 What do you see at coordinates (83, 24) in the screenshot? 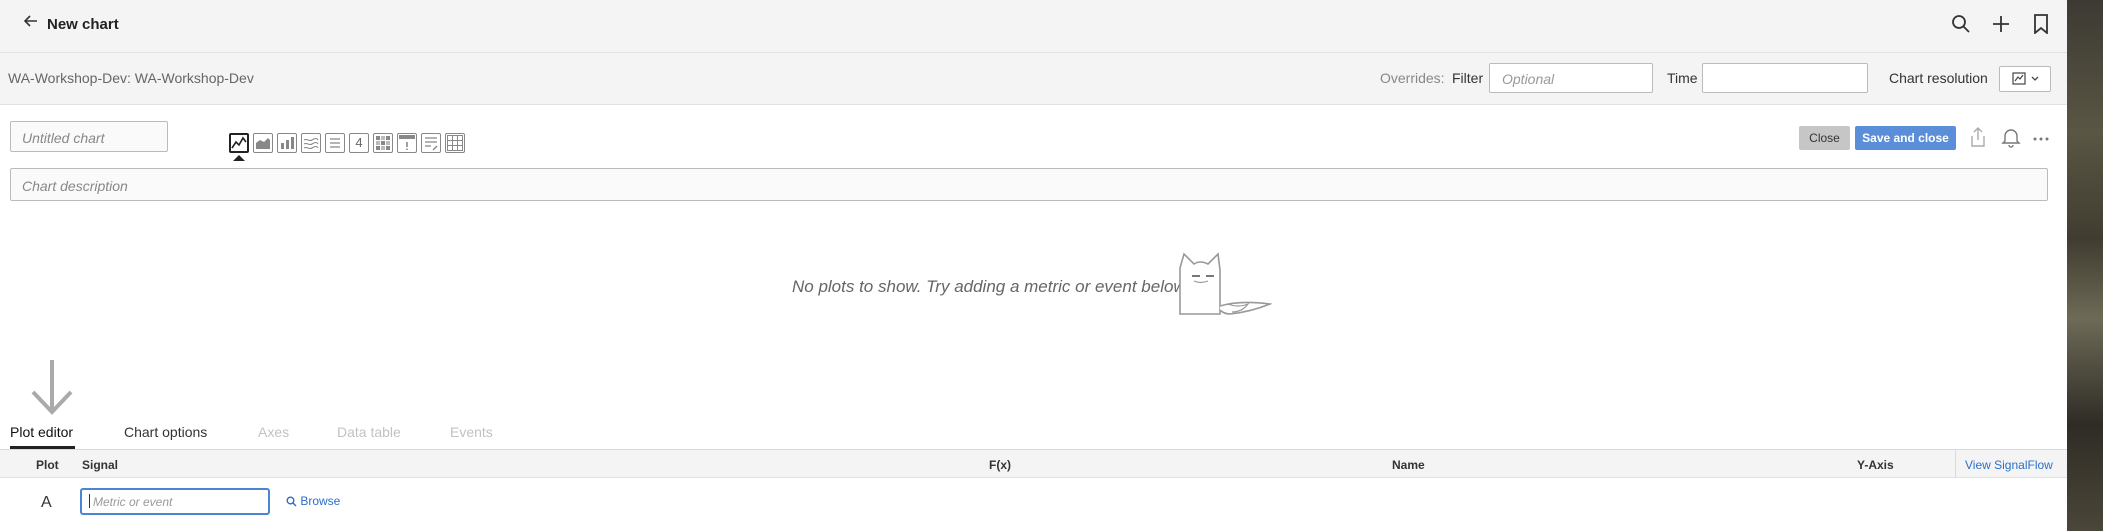
I see `page-title: New chart` at bounding box center [83, 24].